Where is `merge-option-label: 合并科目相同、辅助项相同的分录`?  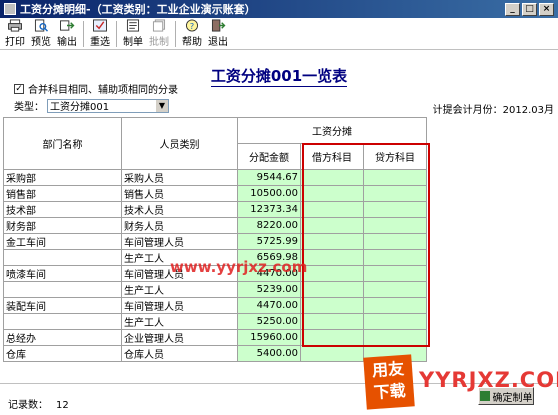
merge-option-label: 合并科目相同、辅助项相同的分录 is located at coordinates (103, 90).